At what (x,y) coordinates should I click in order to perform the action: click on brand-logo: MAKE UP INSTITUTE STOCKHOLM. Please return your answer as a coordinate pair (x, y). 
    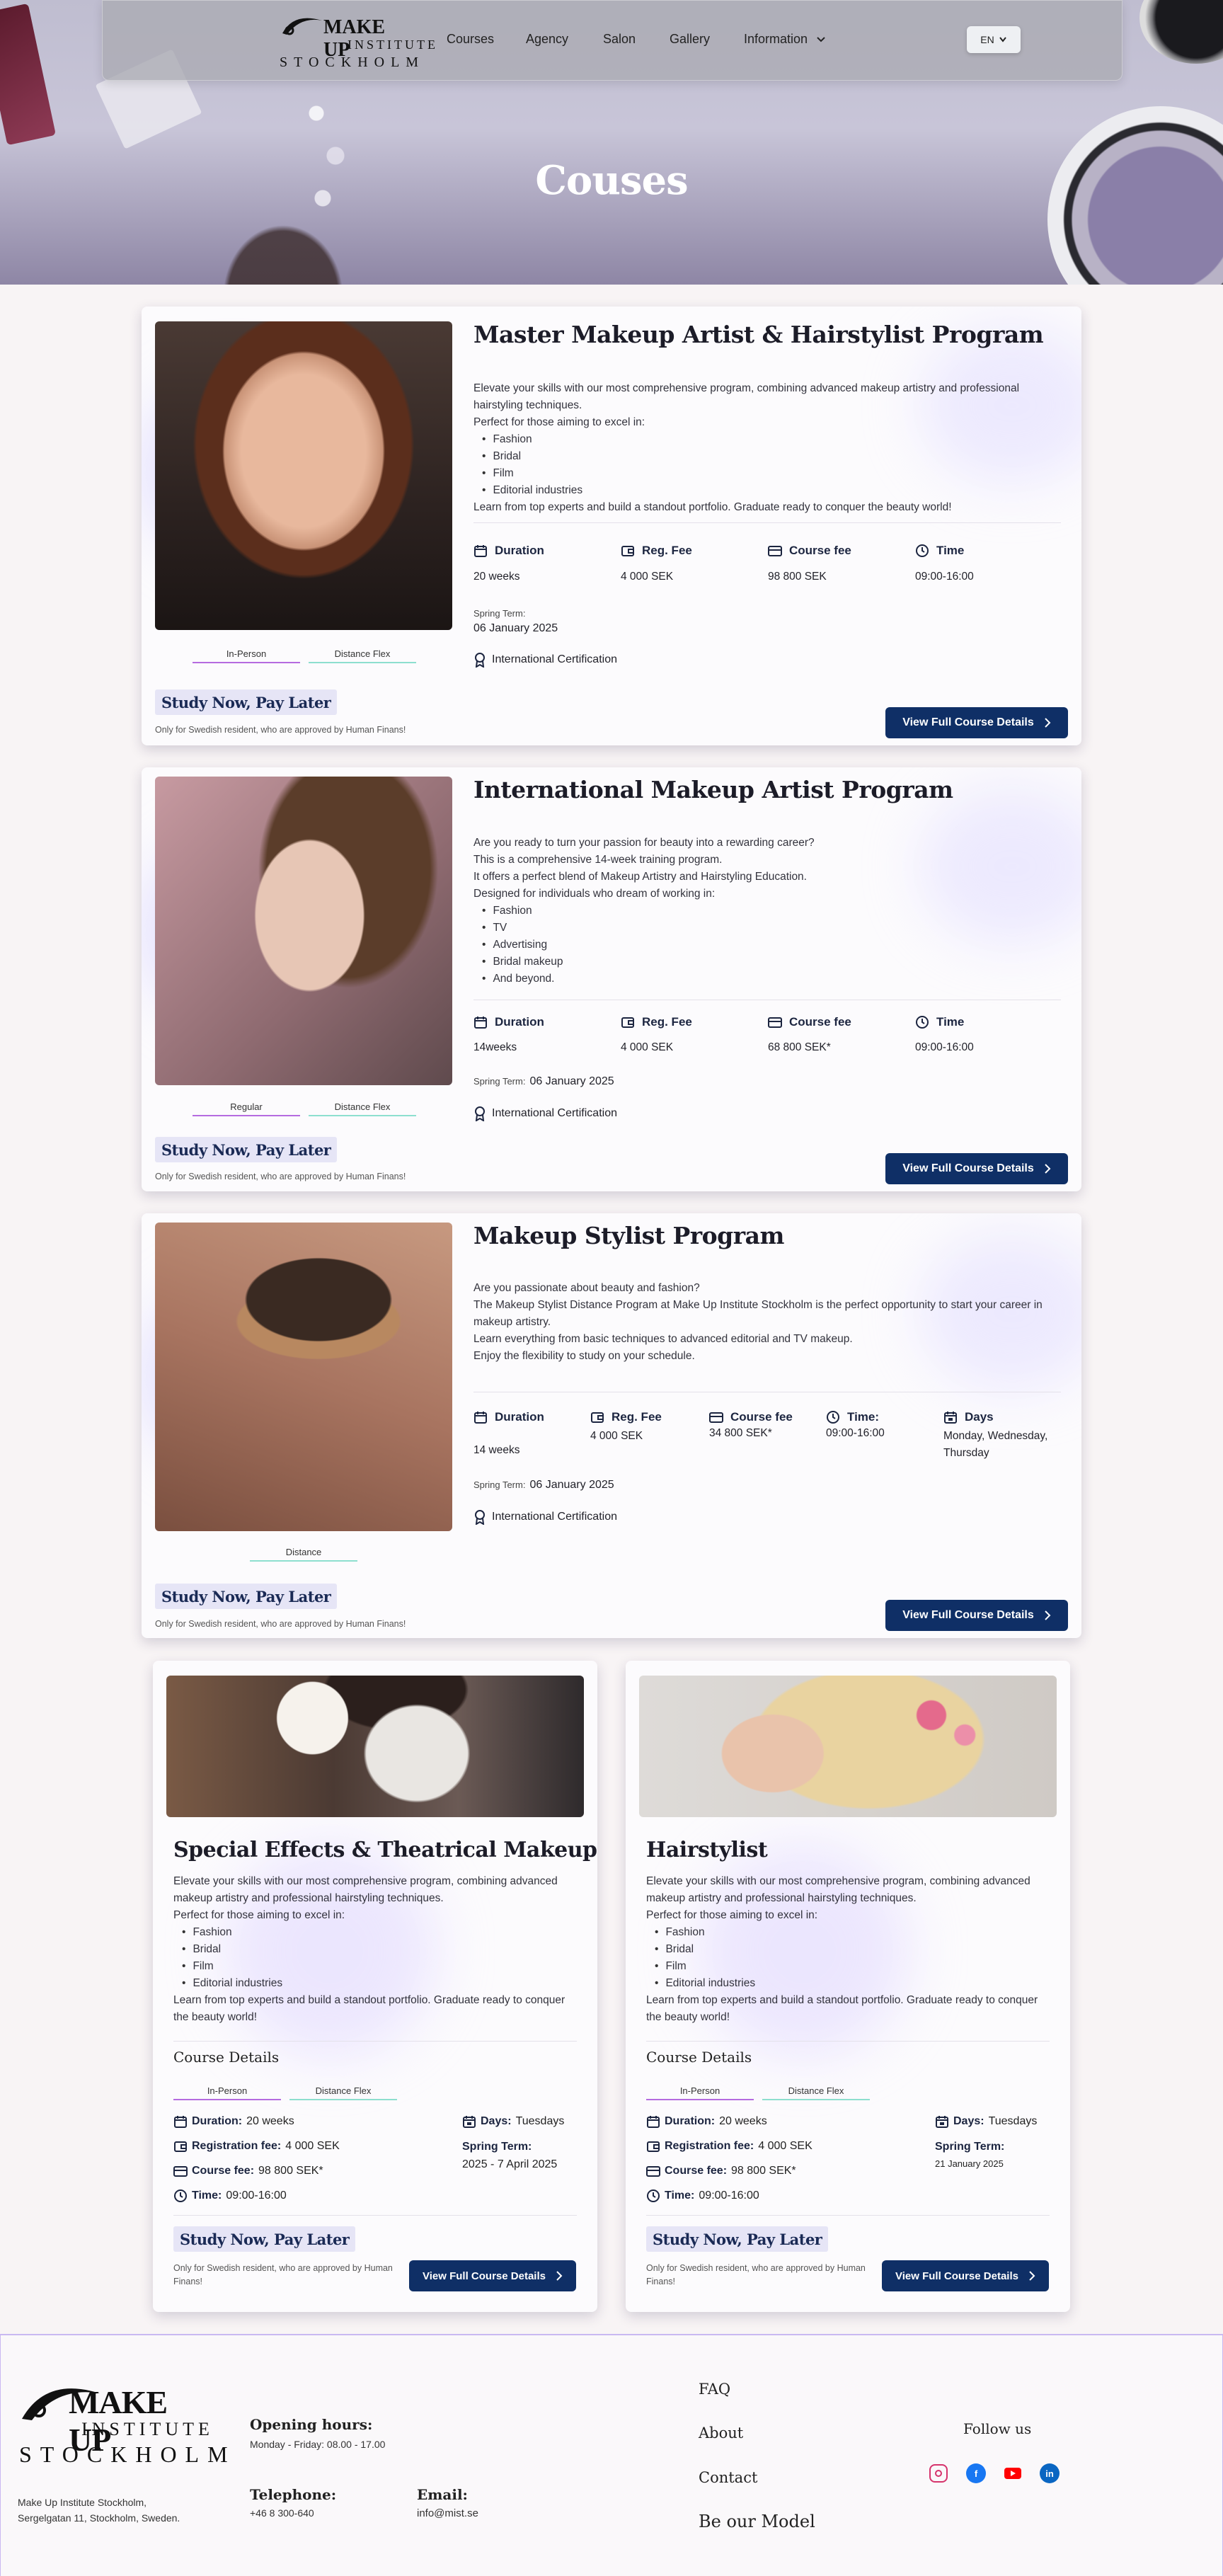
    Looking at the image, I should click on (357, 43).